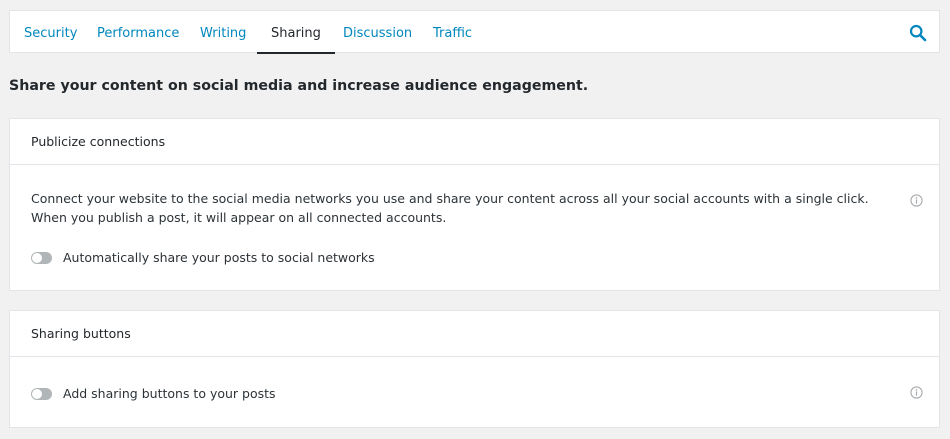 The width and height of the screenshot is (950, 439). I want to click on publicize-toggle, so click(41, 257).